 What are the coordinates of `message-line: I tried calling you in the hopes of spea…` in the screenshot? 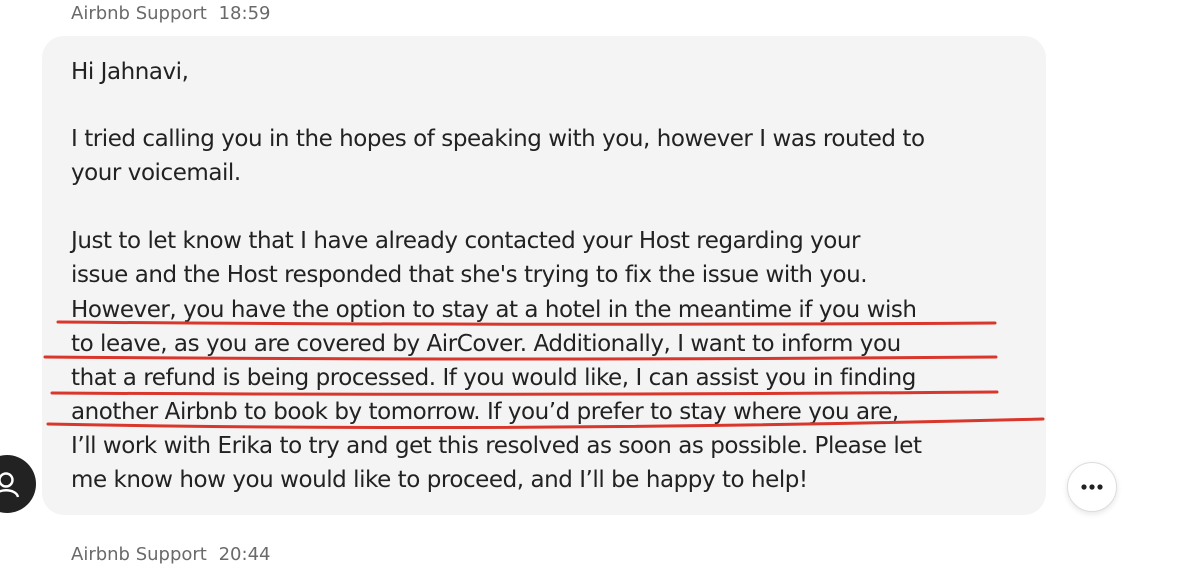 It's located at (498, 139).